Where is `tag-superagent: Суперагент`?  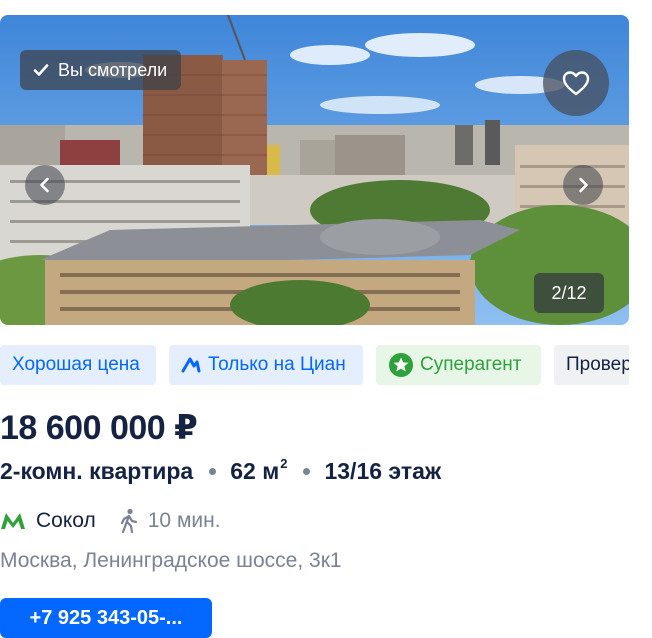
tag-superagent: Суперагент is located at coordinates (458, 365).